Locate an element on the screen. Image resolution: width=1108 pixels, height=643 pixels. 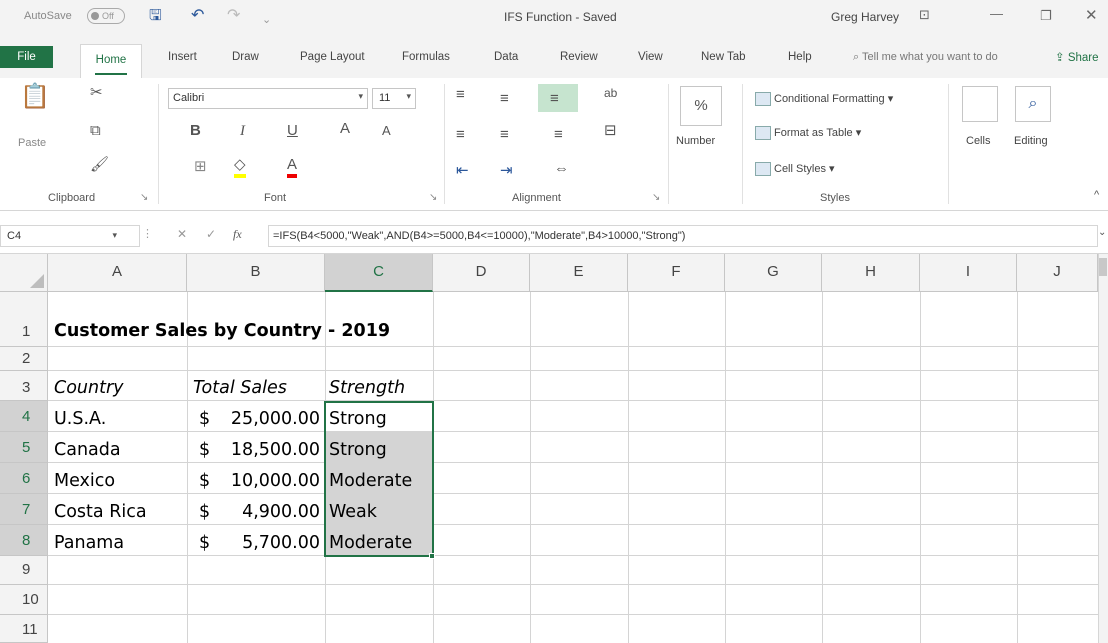
column-header-b: B is located at coordinates (256, 273).